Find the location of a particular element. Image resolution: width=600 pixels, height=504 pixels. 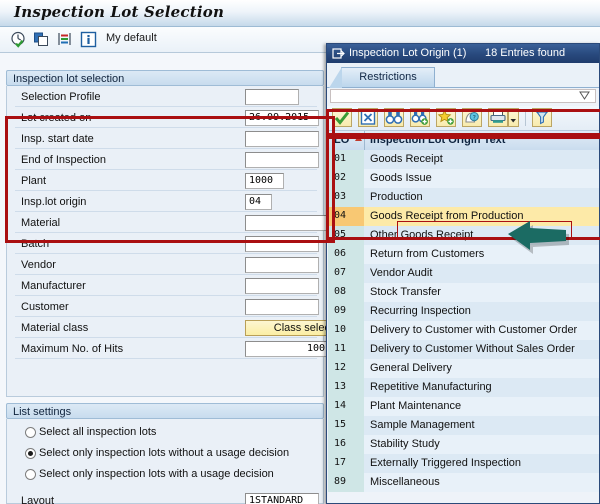

origin-text-cell: General Delivery is located at coordinates (481, 368).